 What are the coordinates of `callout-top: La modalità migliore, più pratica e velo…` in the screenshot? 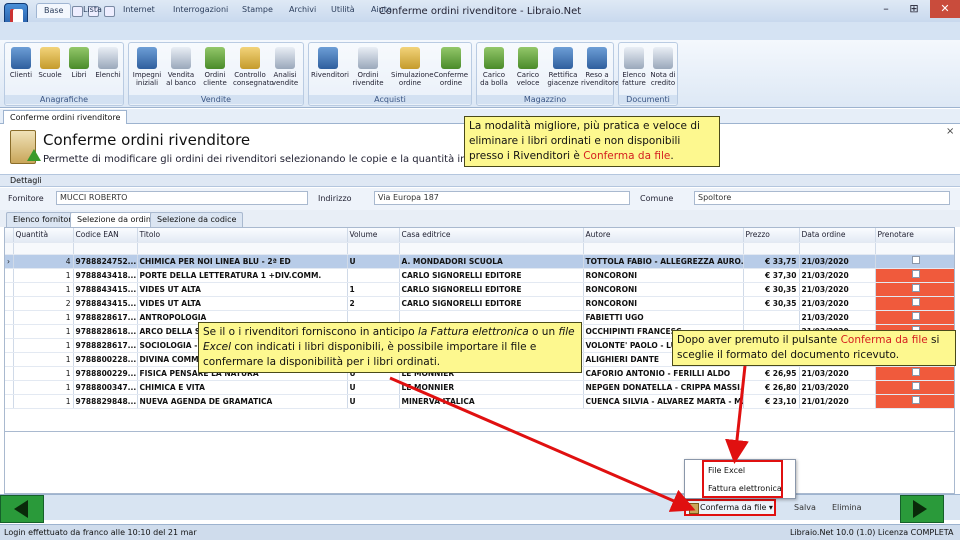 It's located at (592, 141).